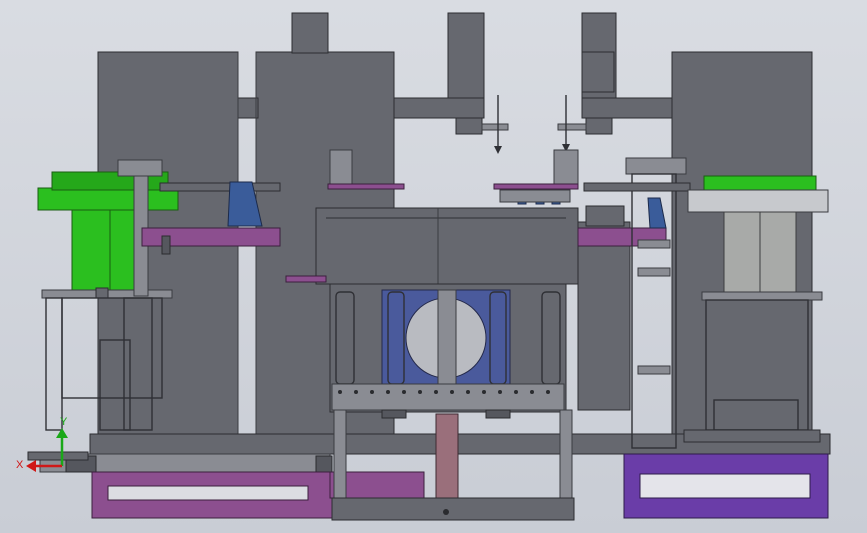 The height and width of the screenshot is (533, 867). Describe the element at coordinates (627, 108) in the screenshot. I see `arm-right` at that location.